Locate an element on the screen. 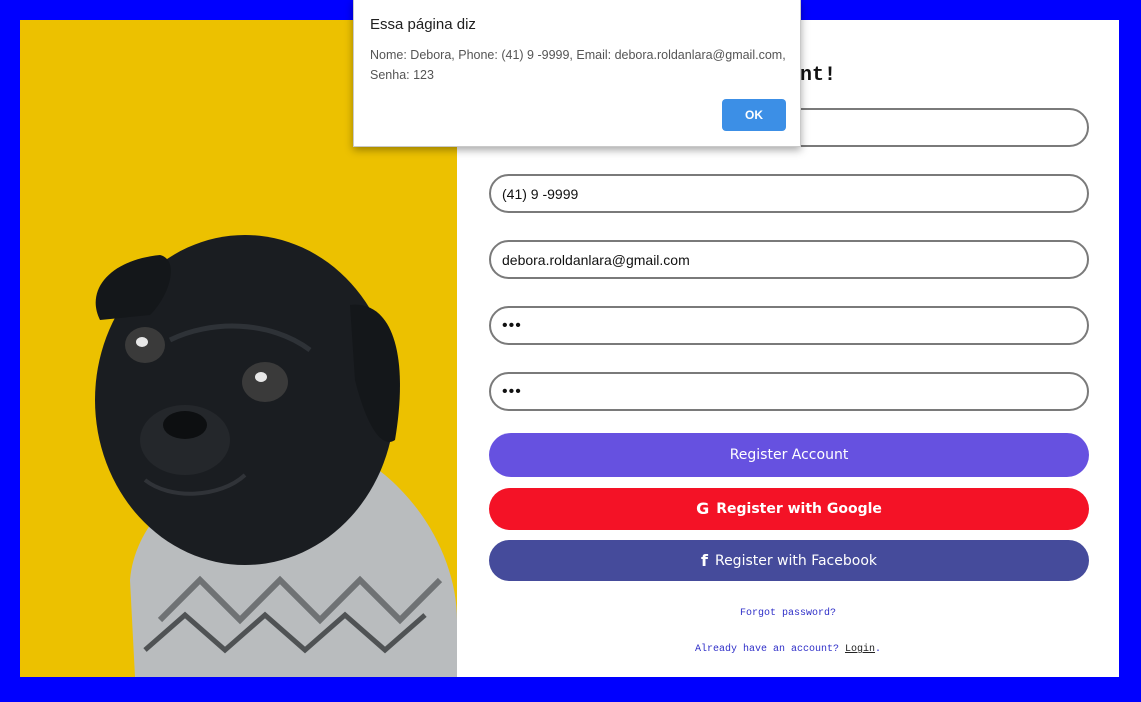 This screenshot has height=702, width=1141. already-account-line: Already have an account? Login. is located at coordinates (788, 649).